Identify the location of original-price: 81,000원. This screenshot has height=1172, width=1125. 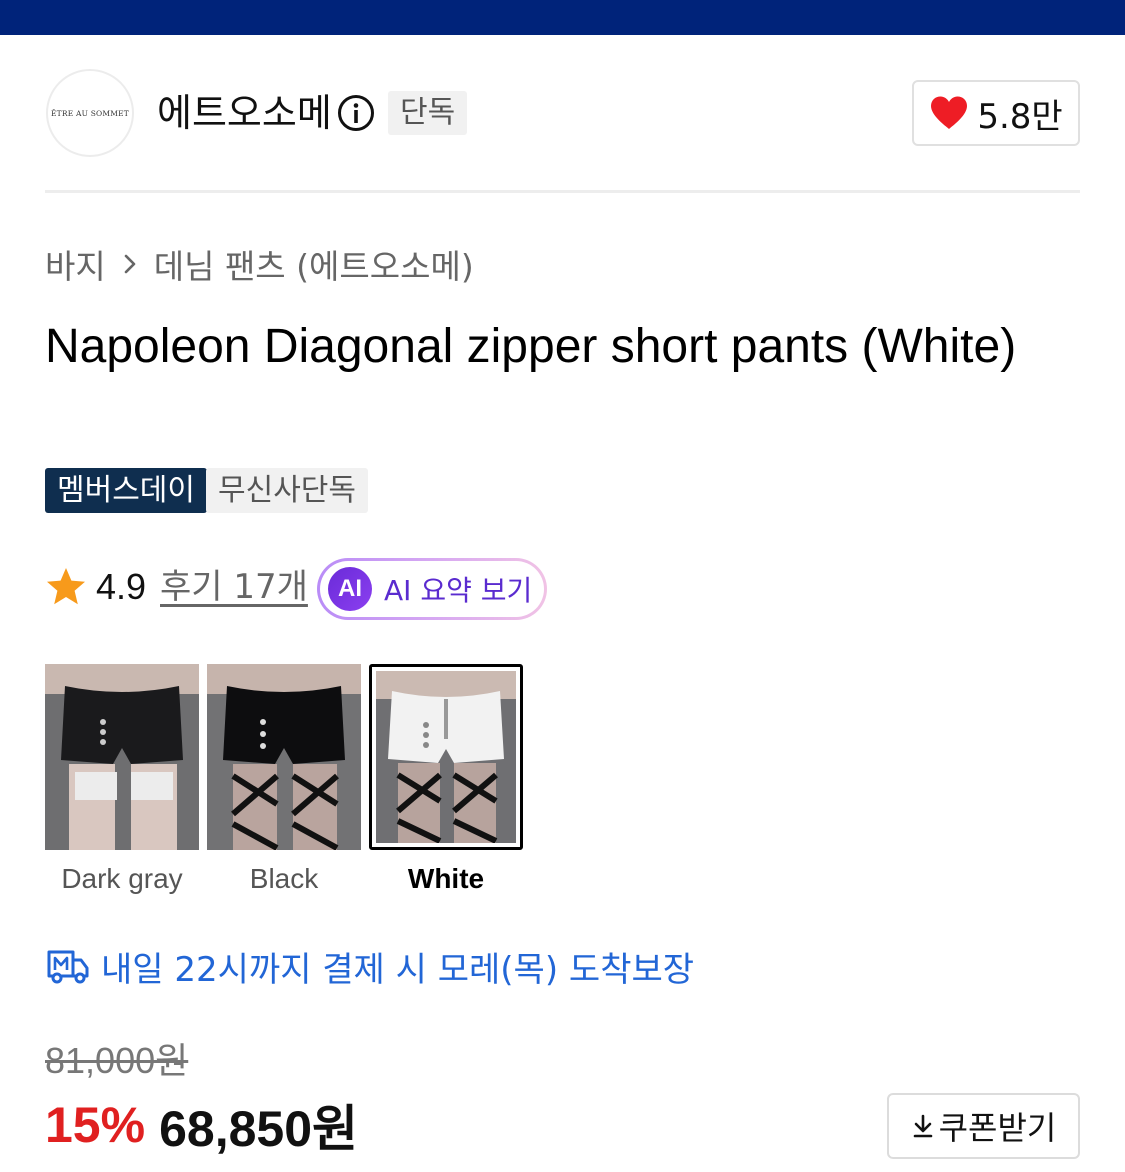
(117, 1060).